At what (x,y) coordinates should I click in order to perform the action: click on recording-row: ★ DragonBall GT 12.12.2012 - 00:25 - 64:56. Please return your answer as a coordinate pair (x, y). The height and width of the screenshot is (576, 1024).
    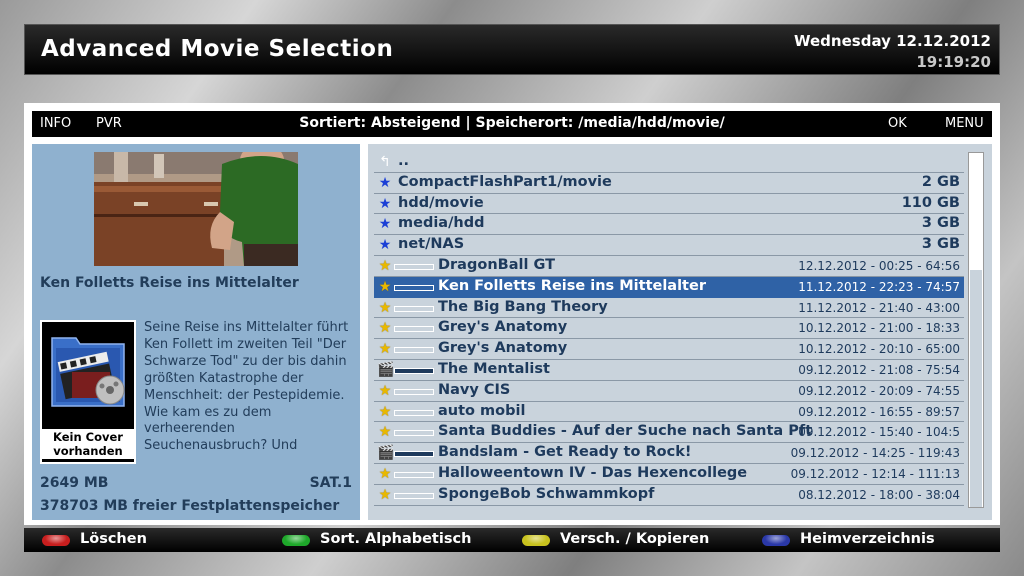
    Looking at the image, I should click on (669, 266).